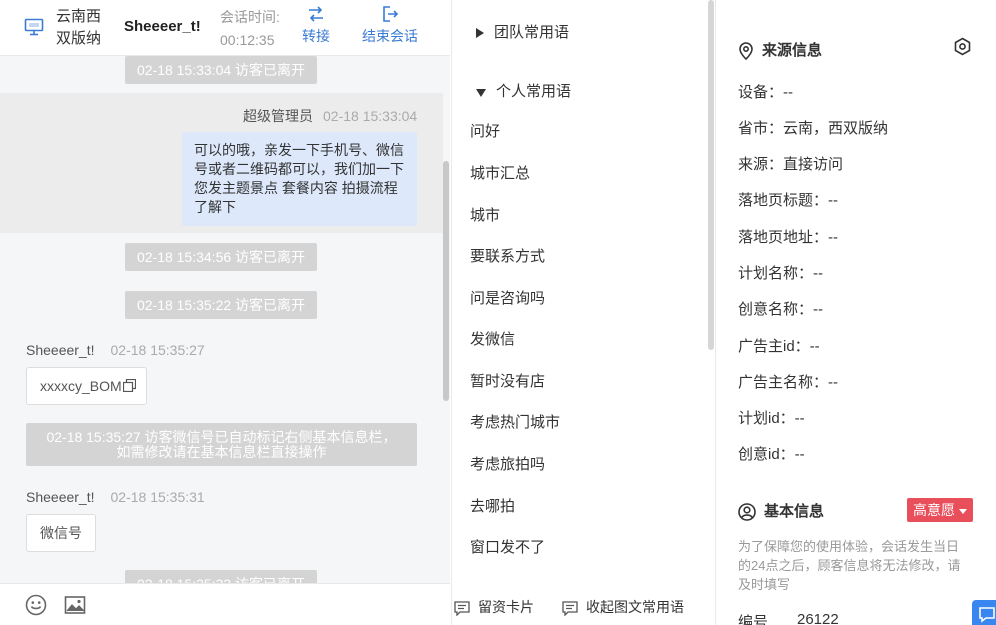 The height and width of the screenshot is (625, 996). What do you see at coordinates (507, 546) in the screenshot?
I see `phrase-item: 窗口发不了` at bounding box center [507, 546].